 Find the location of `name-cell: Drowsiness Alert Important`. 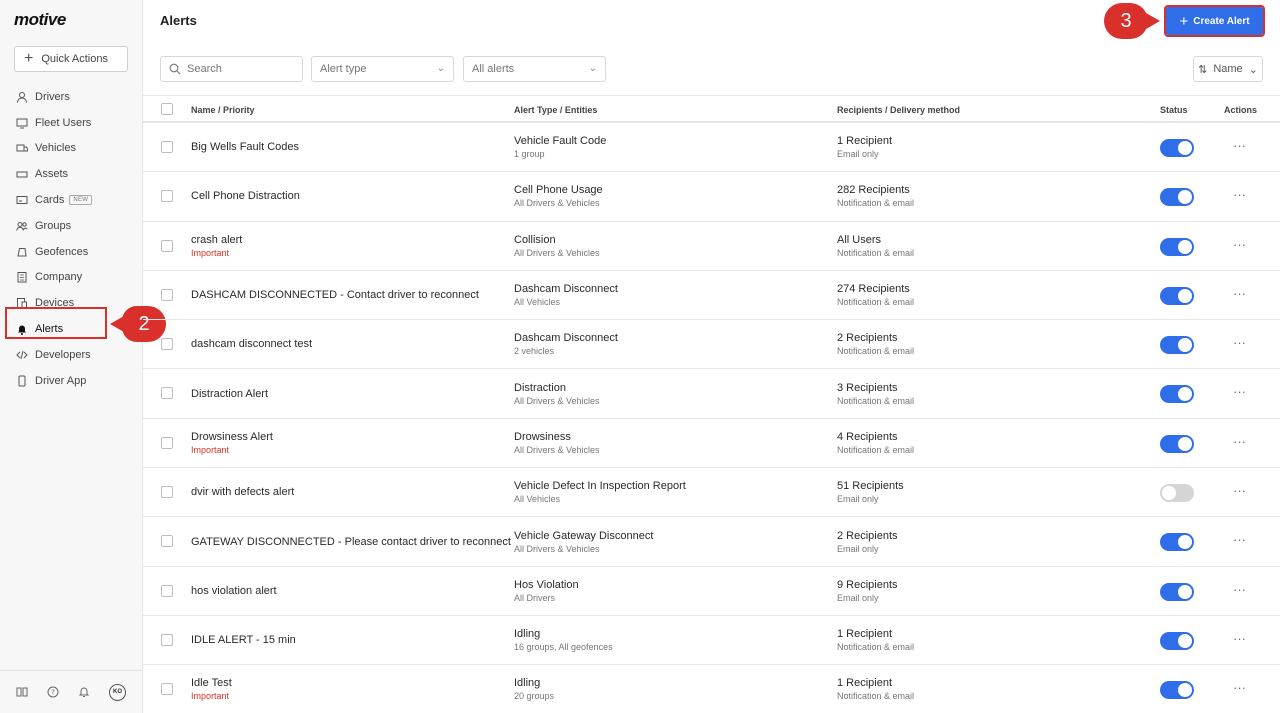

name-cell: Drowsiness Alert Important is located at coordinates (232, 443).